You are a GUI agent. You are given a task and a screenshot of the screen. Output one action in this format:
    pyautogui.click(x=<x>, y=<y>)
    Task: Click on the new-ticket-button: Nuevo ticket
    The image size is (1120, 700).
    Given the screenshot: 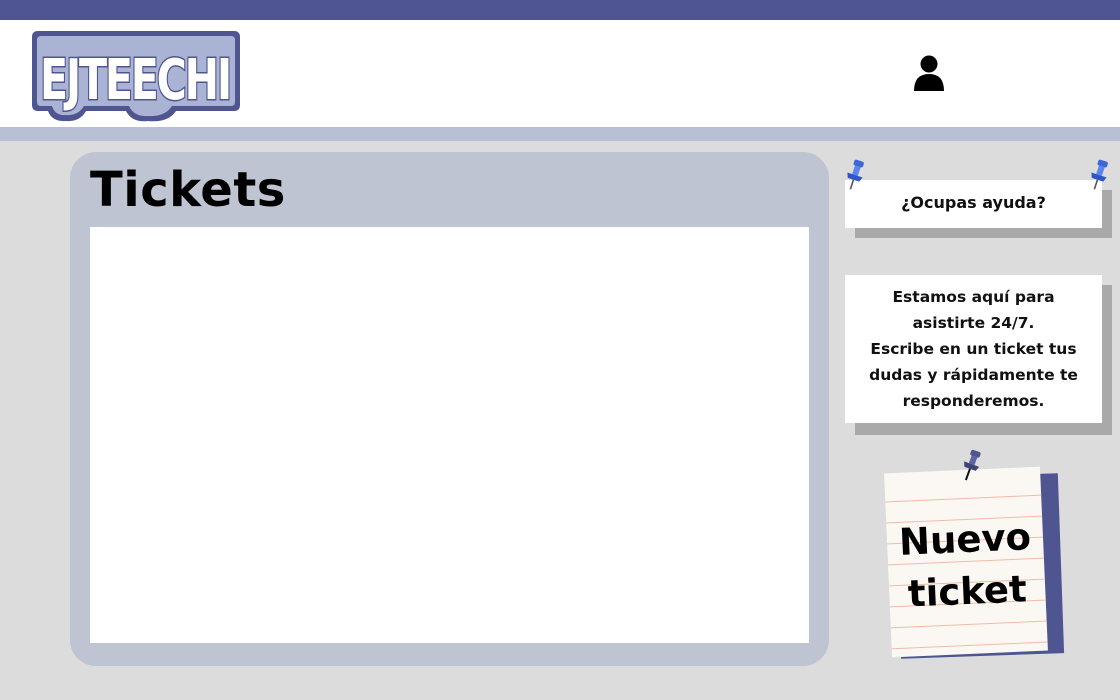 What is the action you would take?
    pyautogui.click(x=966, y=562)
    